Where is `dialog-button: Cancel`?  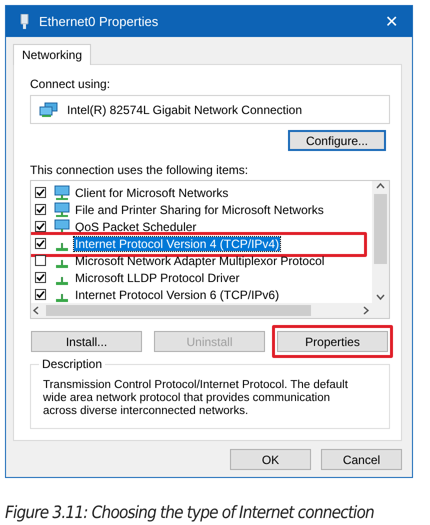
dialog-button: Cancel is located at coordinates (361, 459).